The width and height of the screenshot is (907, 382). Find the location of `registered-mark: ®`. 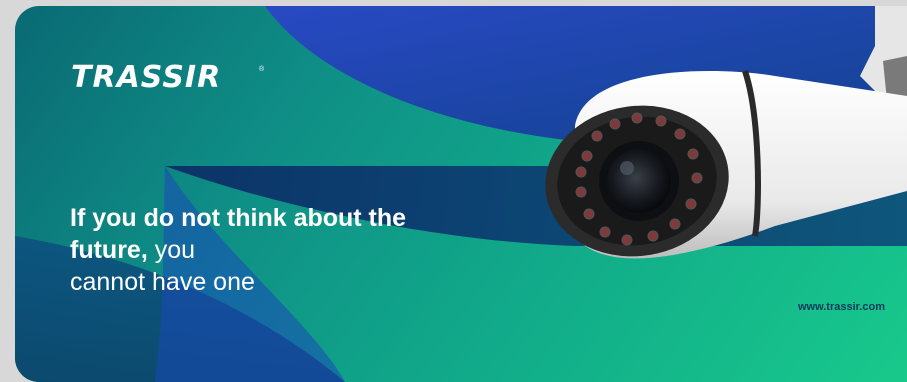

registered-mark: ® is located at coordinates (262, 69).